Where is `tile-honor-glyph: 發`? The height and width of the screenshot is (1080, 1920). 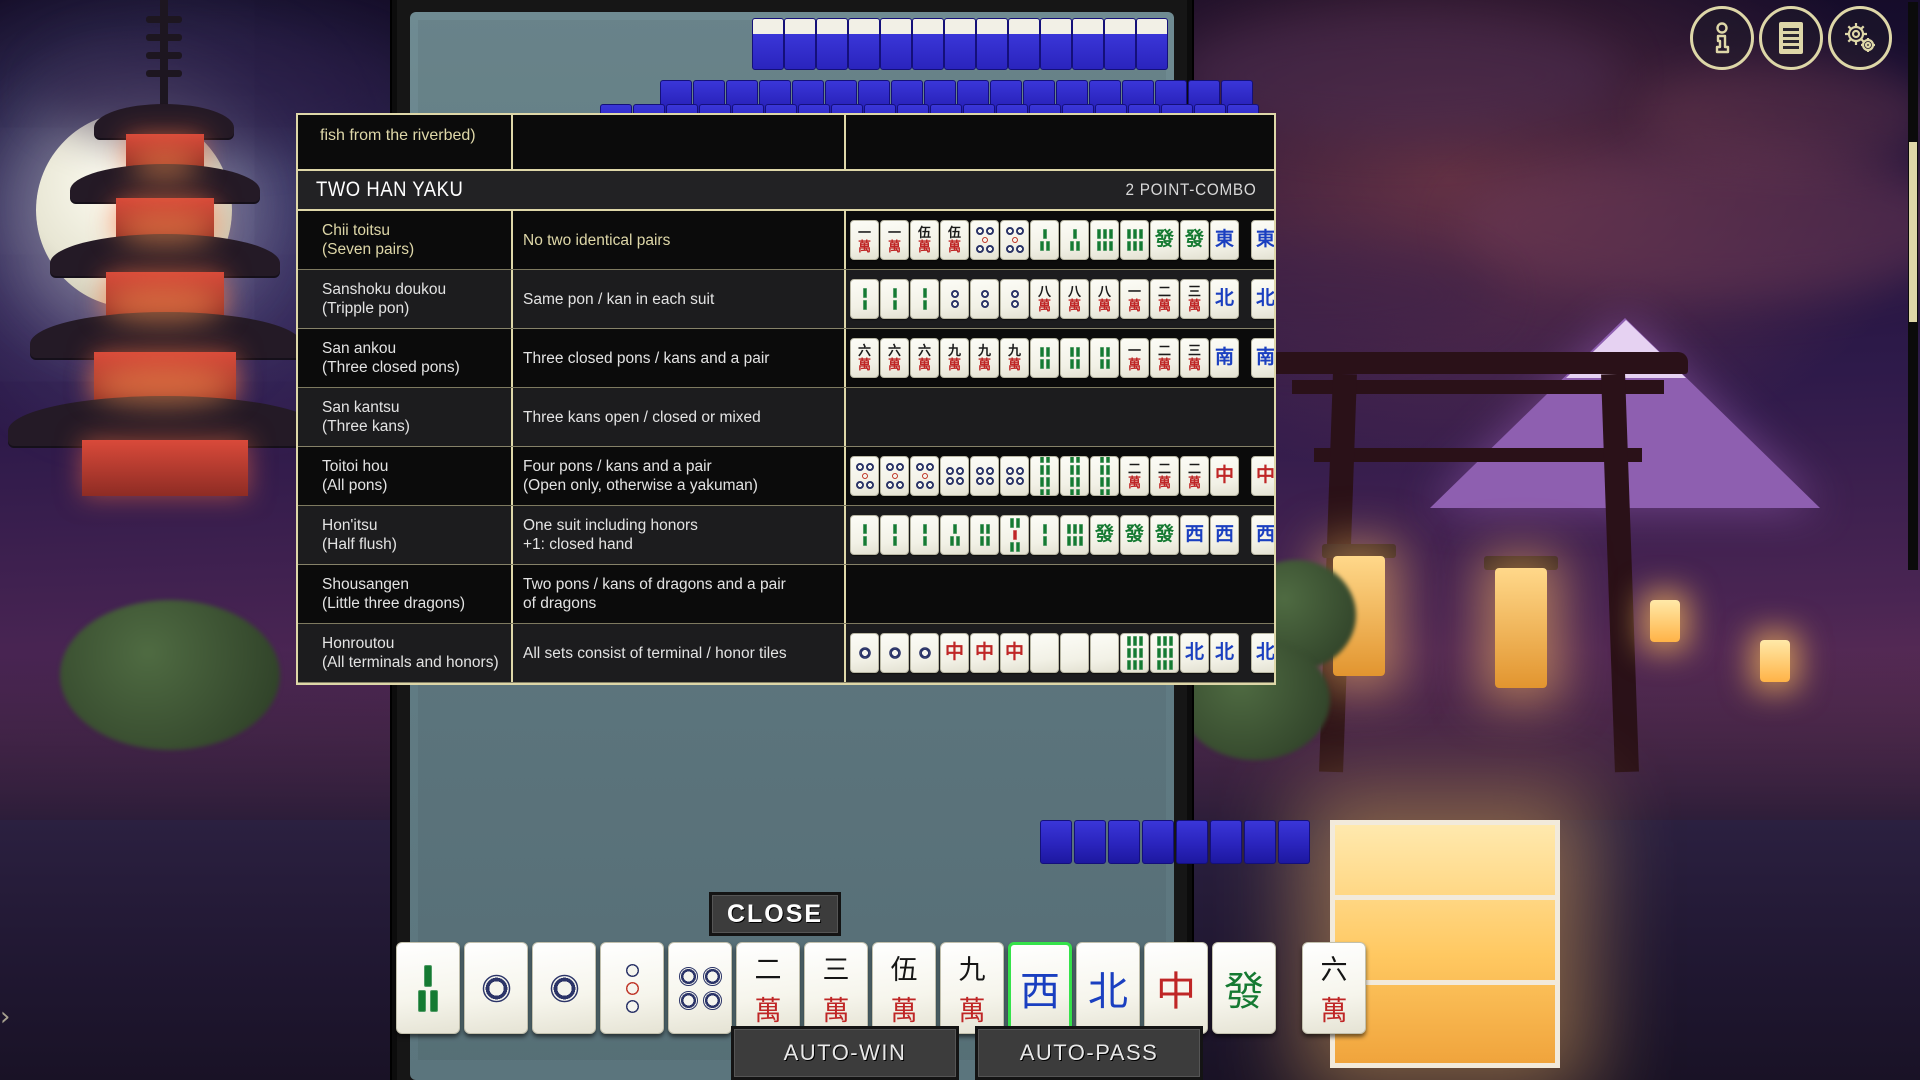
tile-honor-glyph: 發 is located at coordinates (1104, 534).